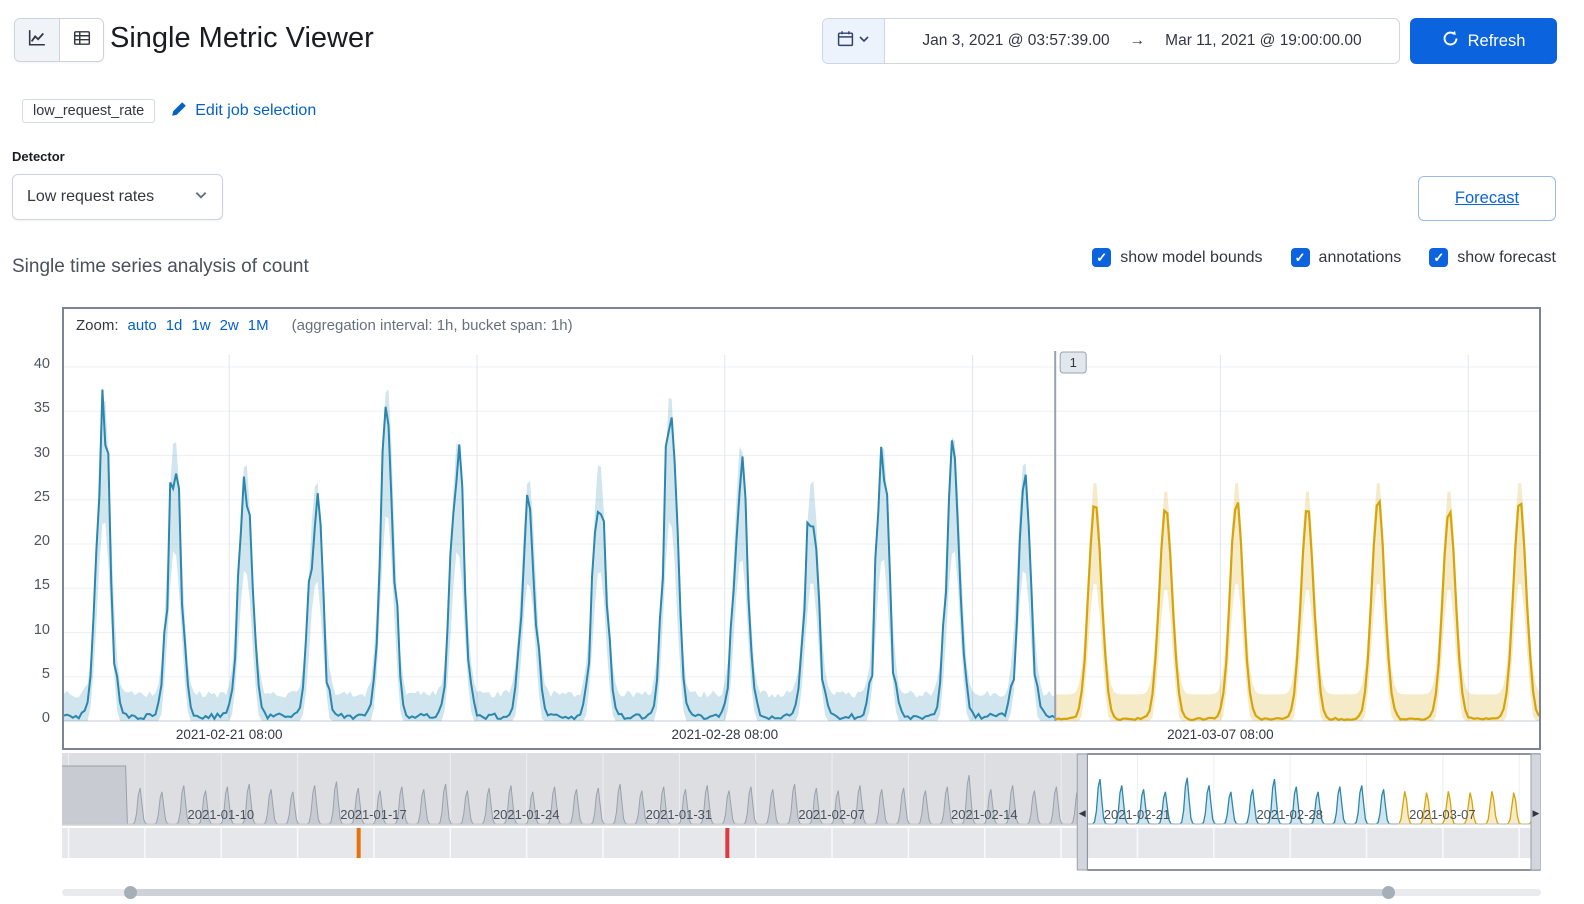 The width and height of the screenshot is (1584, 904). I want to click on y-axis-label: 35, so click(41, 408).